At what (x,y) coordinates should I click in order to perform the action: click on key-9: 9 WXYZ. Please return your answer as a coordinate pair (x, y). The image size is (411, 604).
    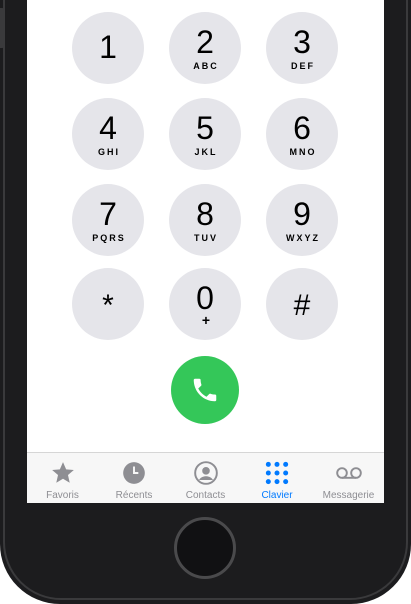
    Looking at the image, I should click on (302, 220).